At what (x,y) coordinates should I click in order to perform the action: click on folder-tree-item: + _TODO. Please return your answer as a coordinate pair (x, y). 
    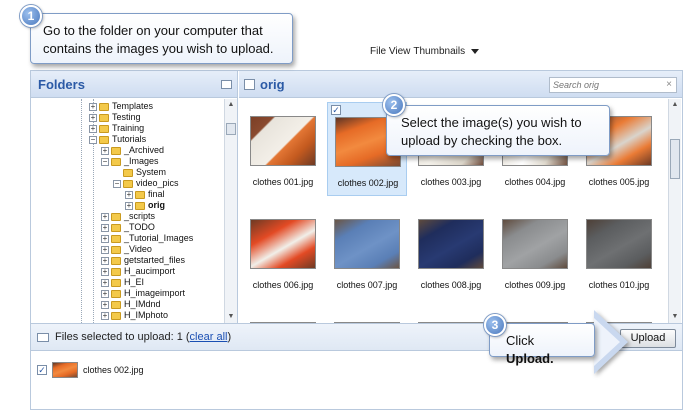
    Looking at the image, I should click on (128, 227).